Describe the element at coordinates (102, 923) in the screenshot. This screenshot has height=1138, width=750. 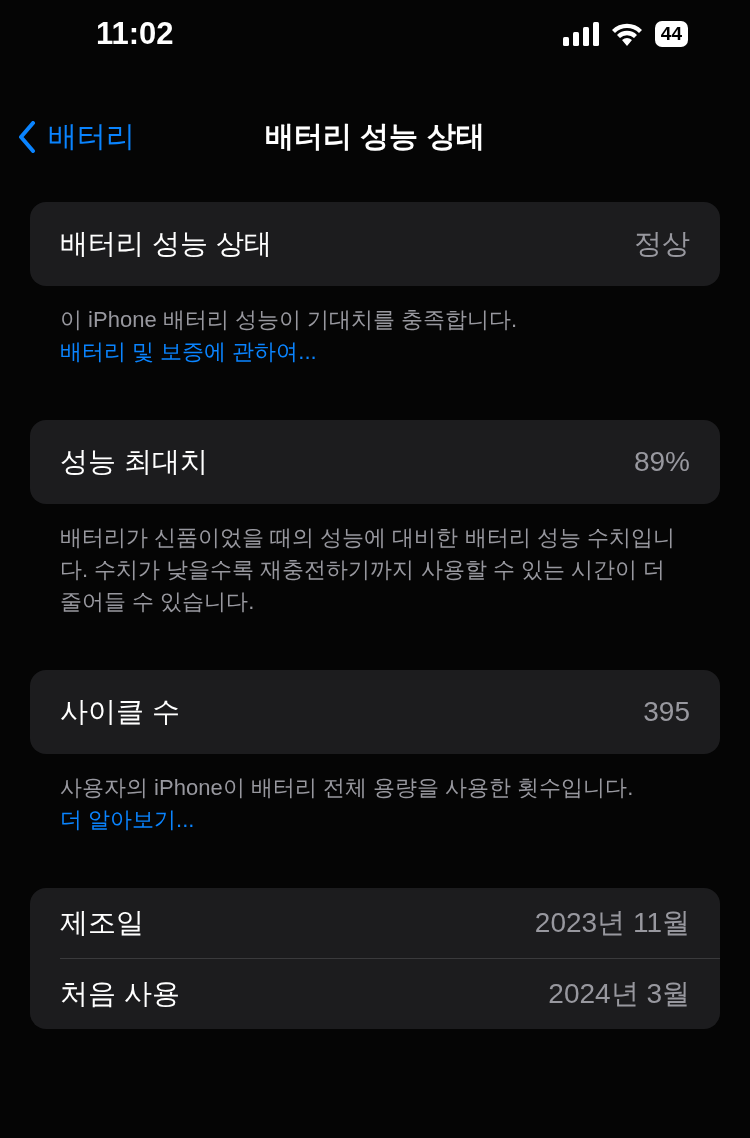
I see `row-label: 제조일` at that location.